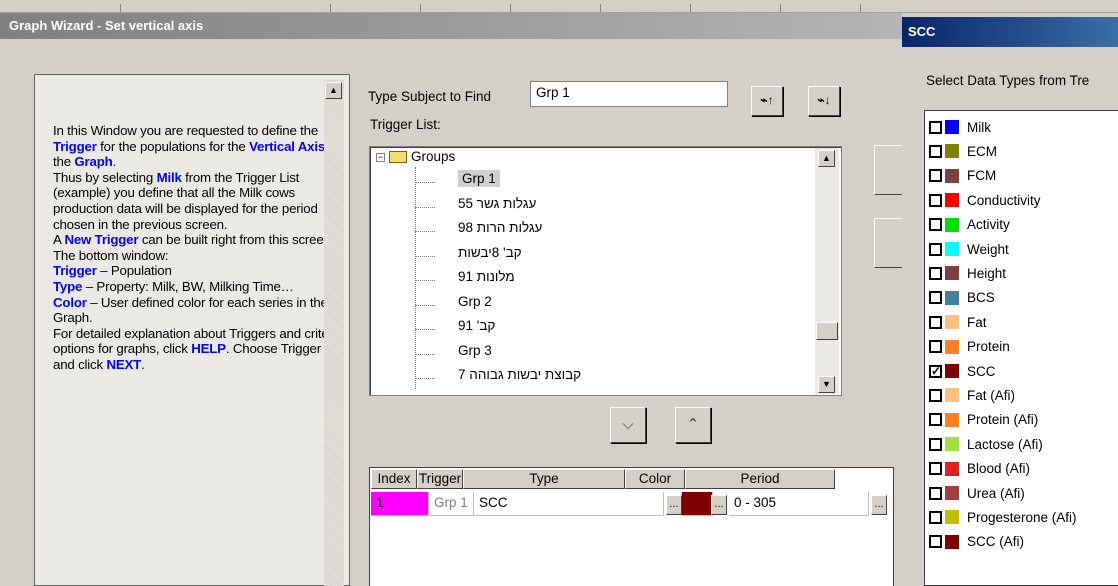 This screenshot has width=1118, height=586. What do you see at coordinates (1023, 298) in the screenshot?
I see `data-type-item: BCS` at bounding box center [1023, 298].